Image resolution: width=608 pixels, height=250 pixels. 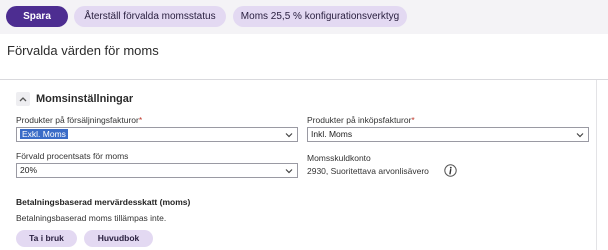 I want to click on purchase-products-value: Inkl. Moms, so click(x=332, y=134).